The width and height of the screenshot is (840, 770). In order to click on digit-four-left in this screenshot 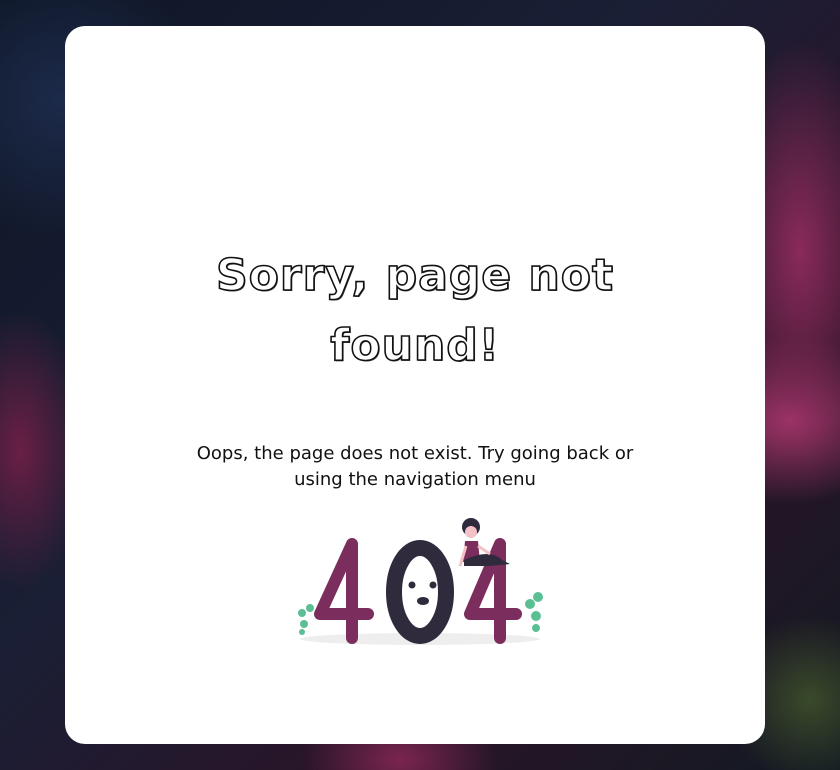, I will do `click(344, 591)`.